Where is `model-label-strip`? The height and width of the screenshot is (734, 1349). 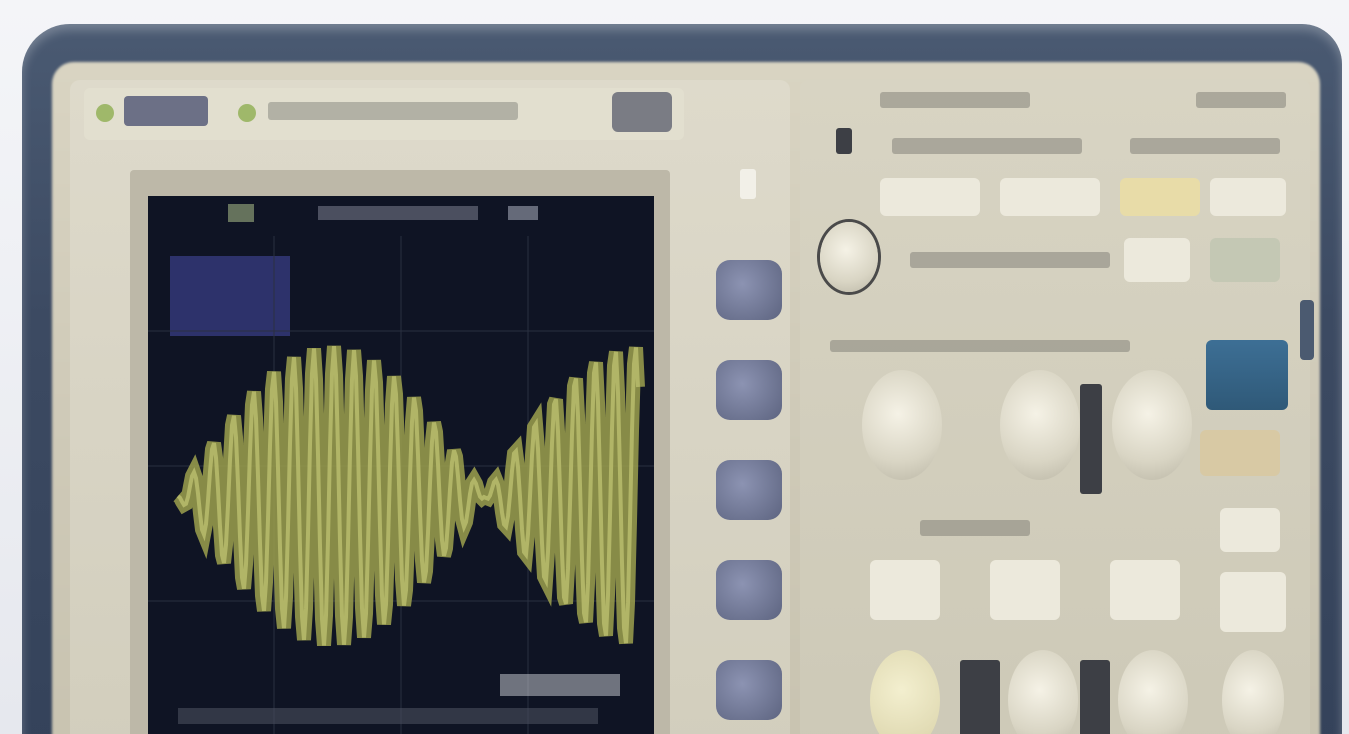
model-label-strip is located at coordinates (393, 111).